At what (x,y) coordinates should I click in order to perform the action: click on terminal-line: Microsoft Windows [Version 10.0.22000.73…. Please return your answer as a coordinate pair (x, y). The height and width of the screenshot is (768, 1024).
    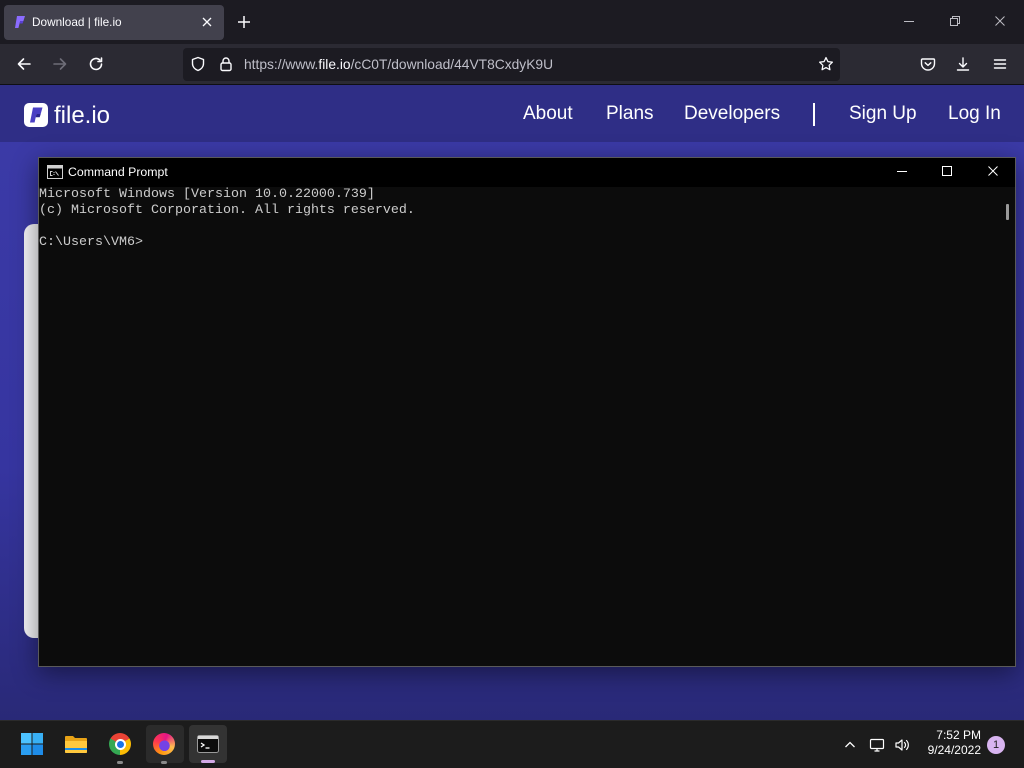
    Looking at the image, I should click on (207, 194).